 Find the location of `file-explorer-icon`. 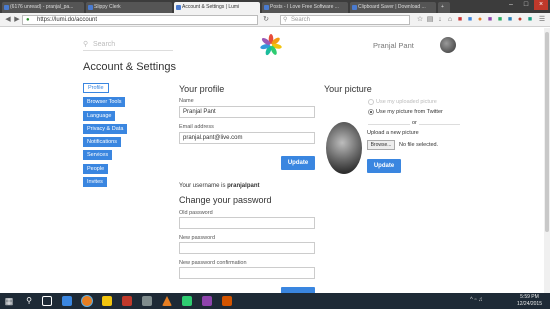

file-explorer-icon is located at coordinates (107, 301).